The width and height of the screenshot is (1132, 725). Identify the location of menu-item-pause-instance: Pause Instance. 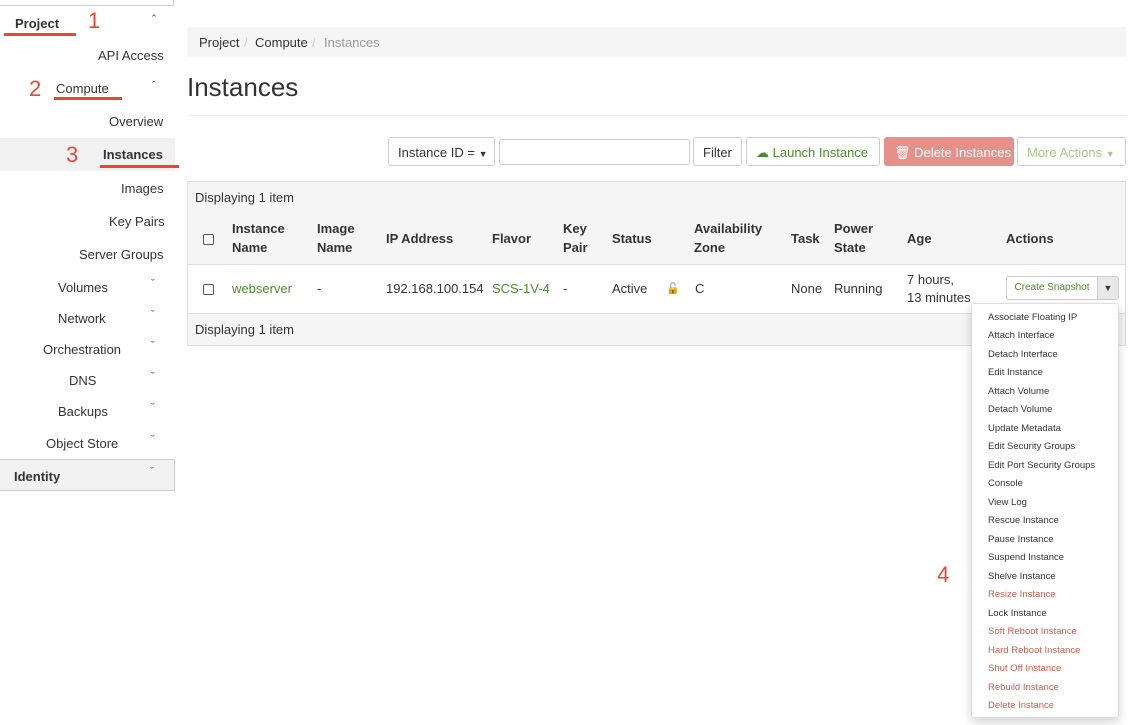
(1021, 539).